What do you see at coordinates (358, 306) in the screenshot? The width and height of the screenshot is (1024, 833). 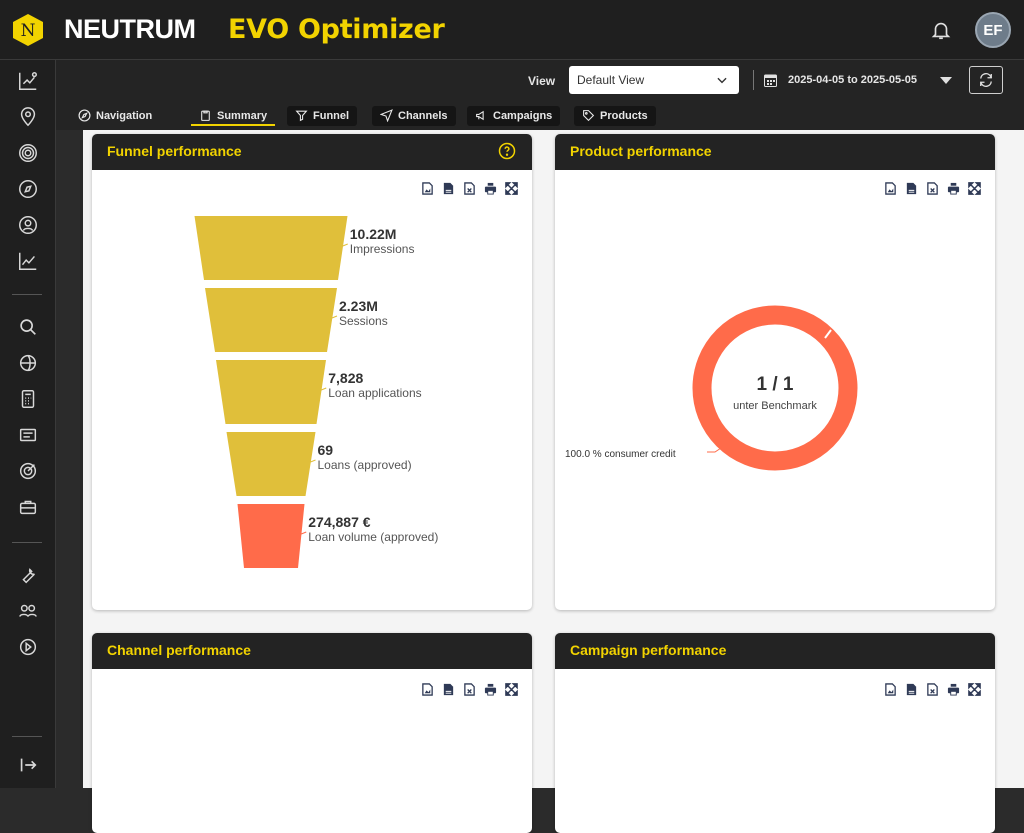 I see `funnel-stage-value: 2.23M` at bounding box center [358, 306].